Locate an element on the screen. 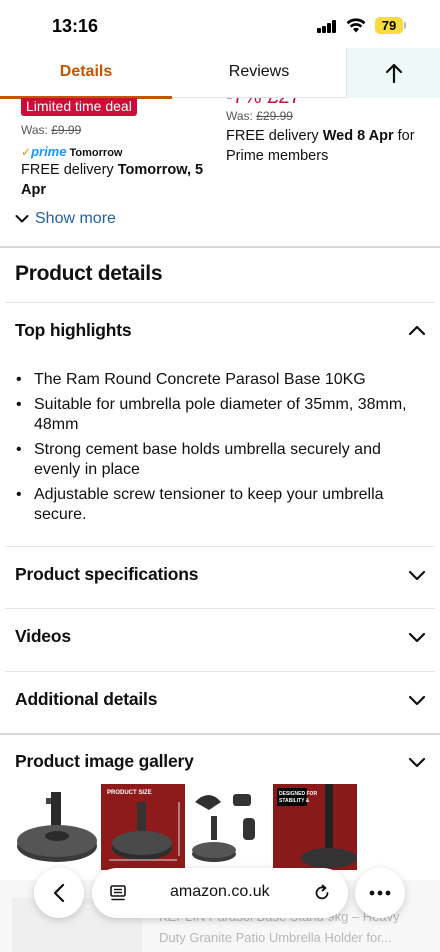 Image resolution: width=440 pixels, height=952 pixels. gallery-thumb-label: DESIGNED FOR is located at coordinates (298, 794).